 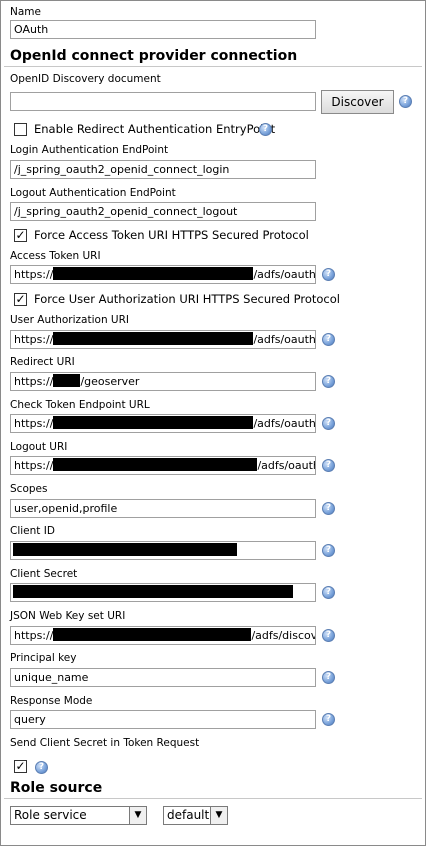 I want to click on discovery-field, so click(x=163, y=101).